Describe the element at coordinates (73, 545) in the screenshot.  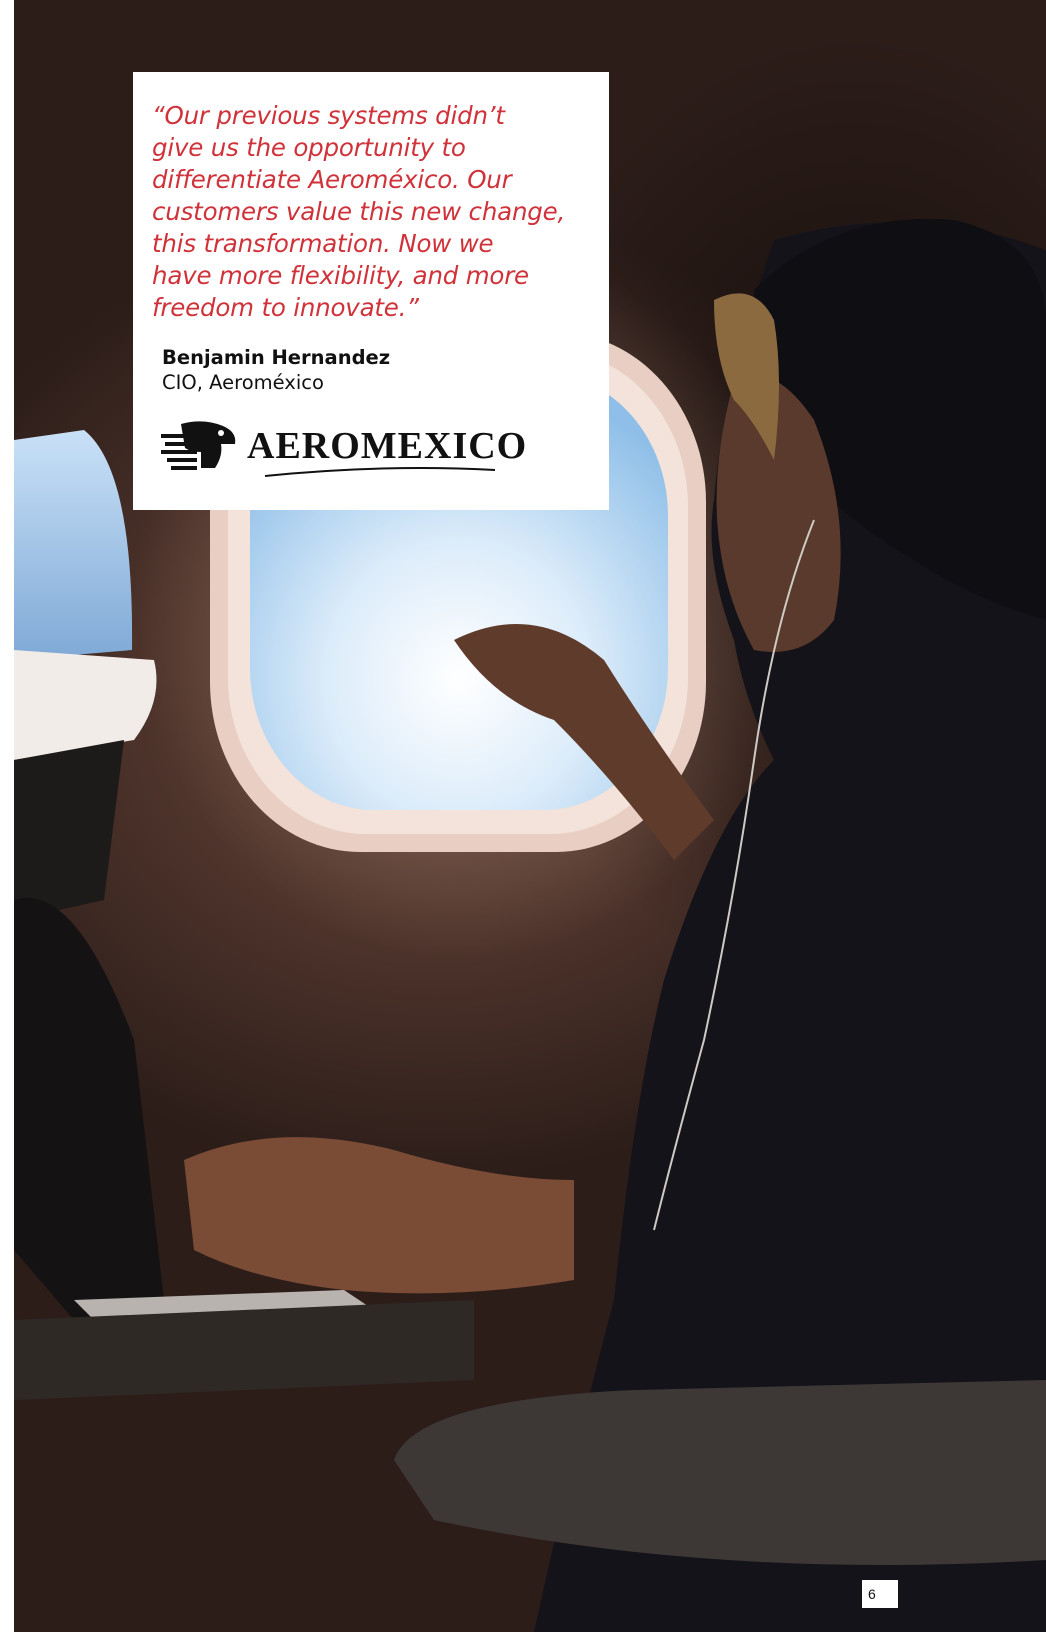
I see `overhead-lamp` at that location.